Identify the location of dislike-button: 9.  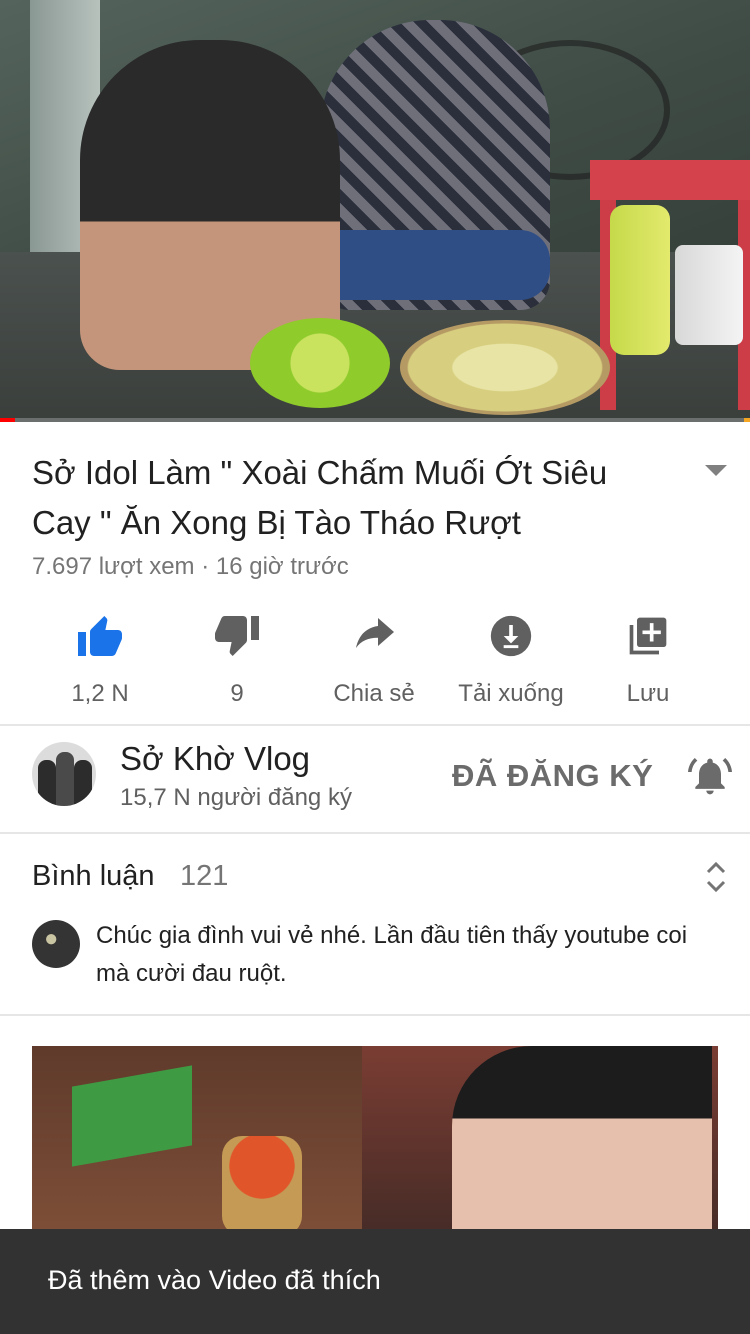
(237, 660).